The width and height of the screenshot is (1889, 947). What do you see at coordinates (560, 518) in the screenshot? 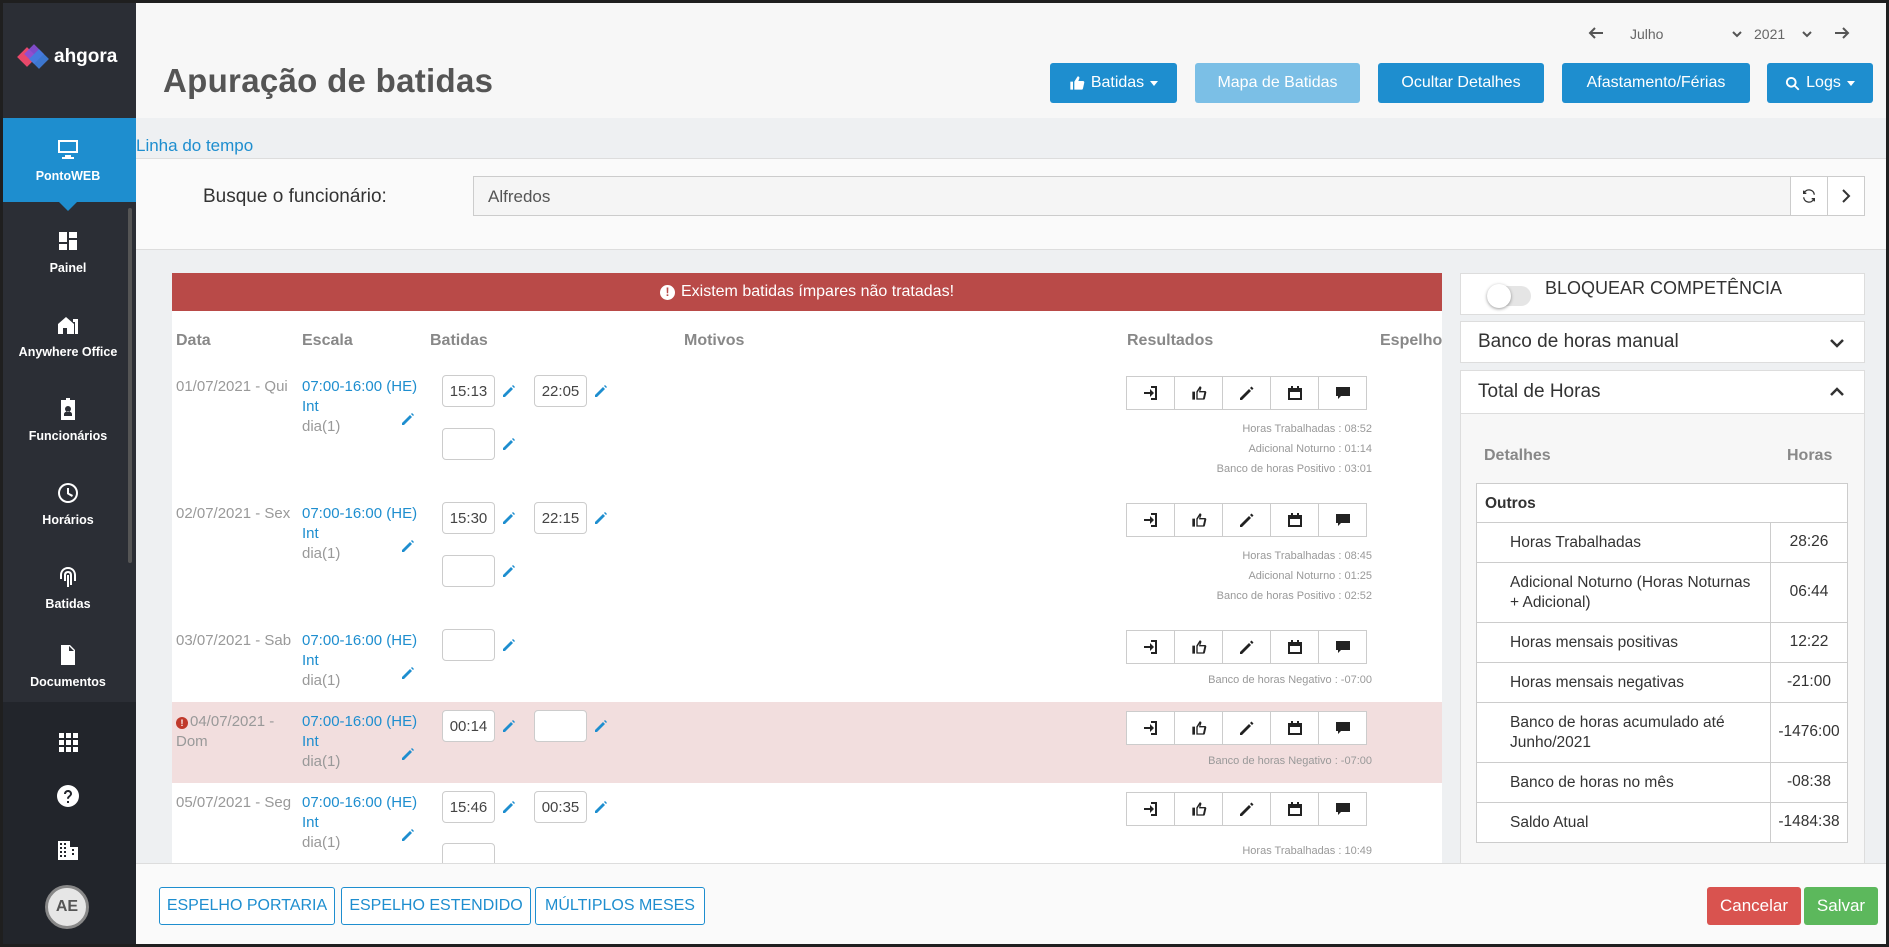
I see `punch-field: 22:15` at bounding box center [560, 518].